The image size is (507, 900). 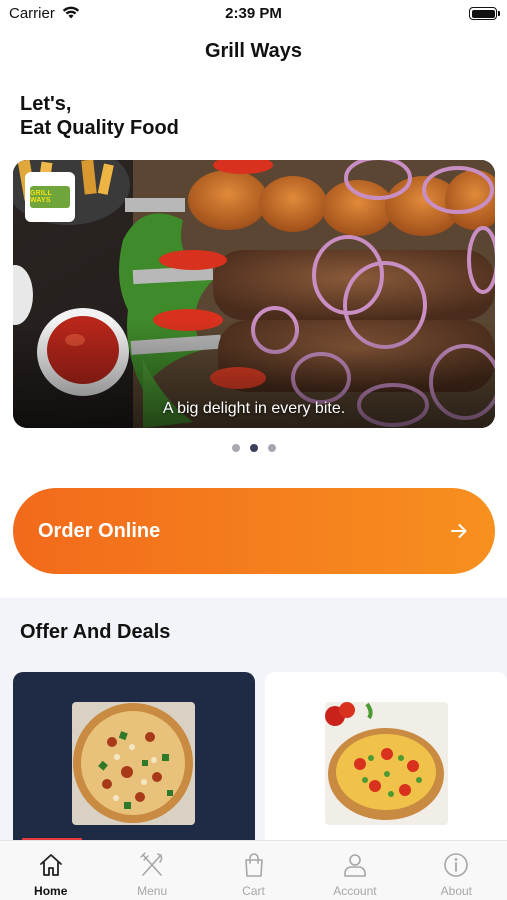 I want to click on info-icon, so click(x=456, y=865).